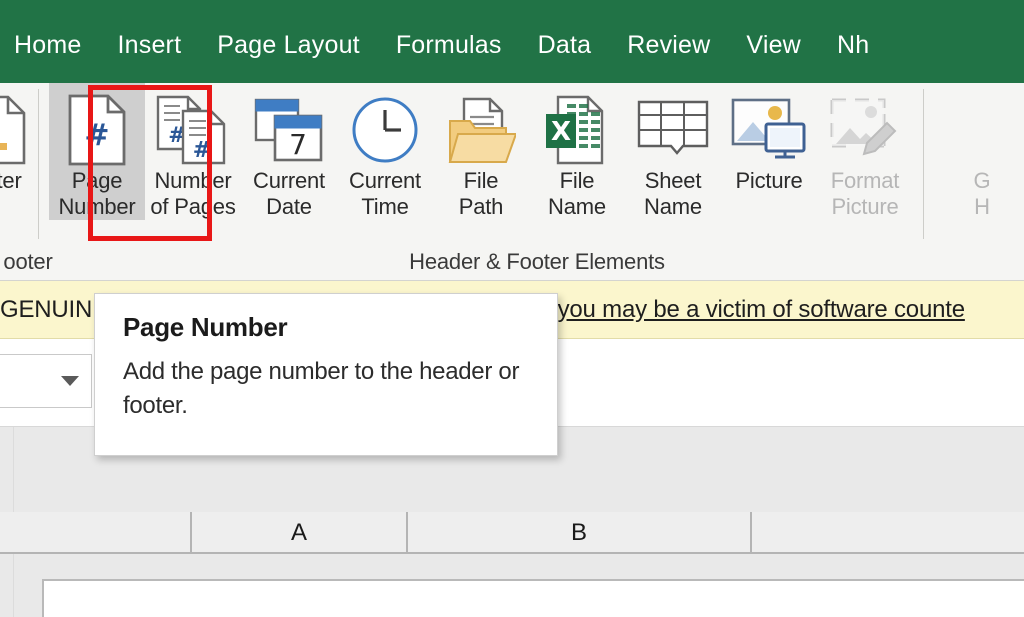 This screenshot has width=1024, height=617. What do you see at coordinates (288, 45) in the screenshot?
I see `tab-page-layout: Page Layout` at bounding box center [288, 45].